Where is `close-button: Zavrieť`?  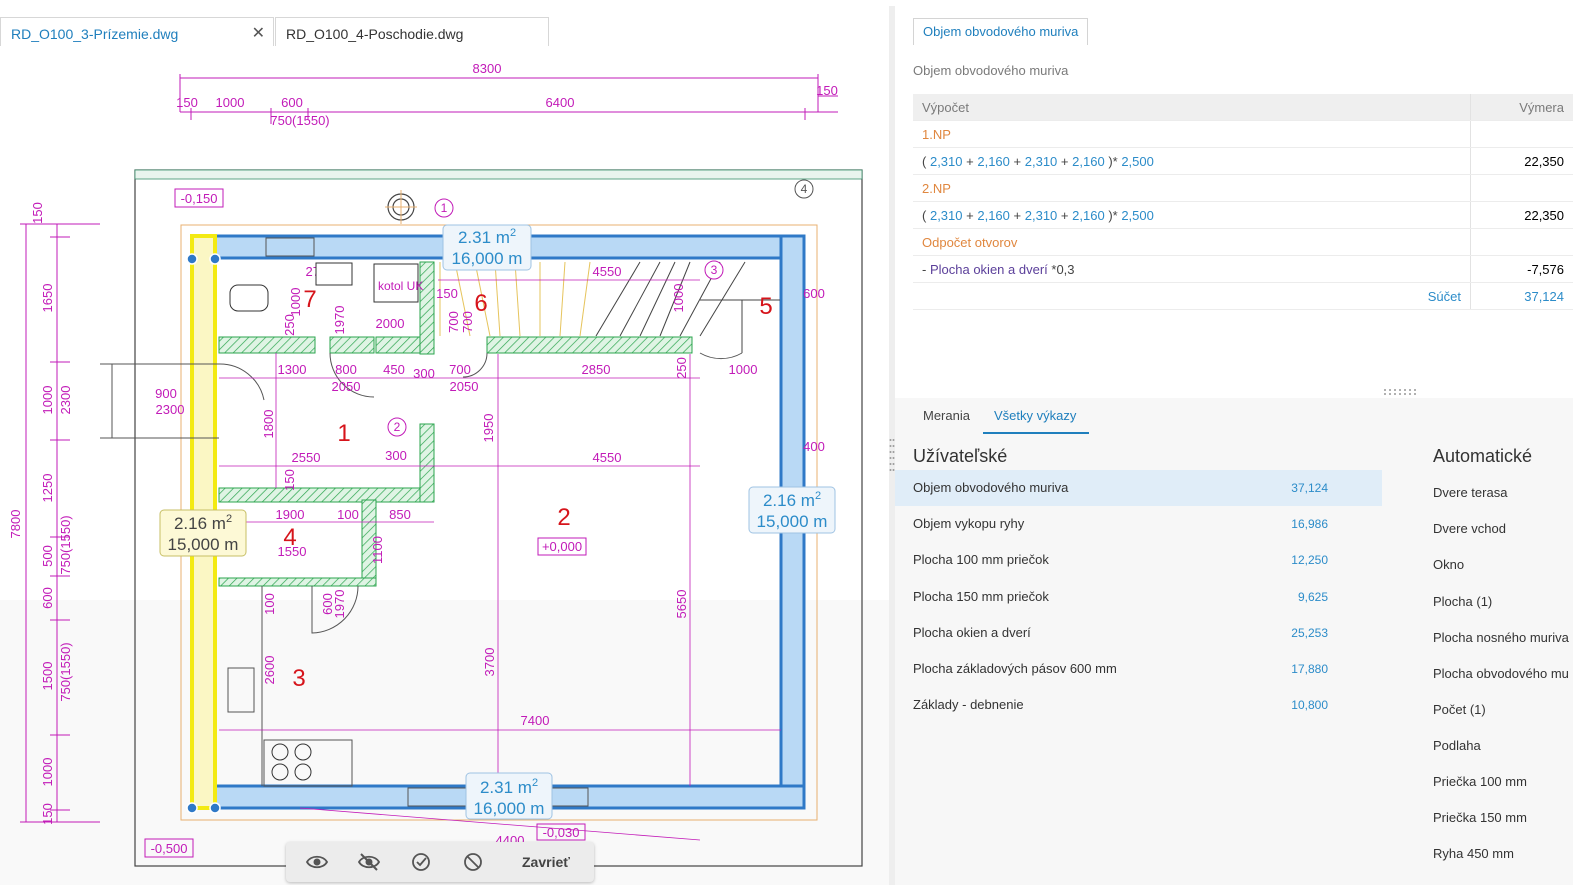 close-button: Zavrieť is located at coordinates (546, 862).